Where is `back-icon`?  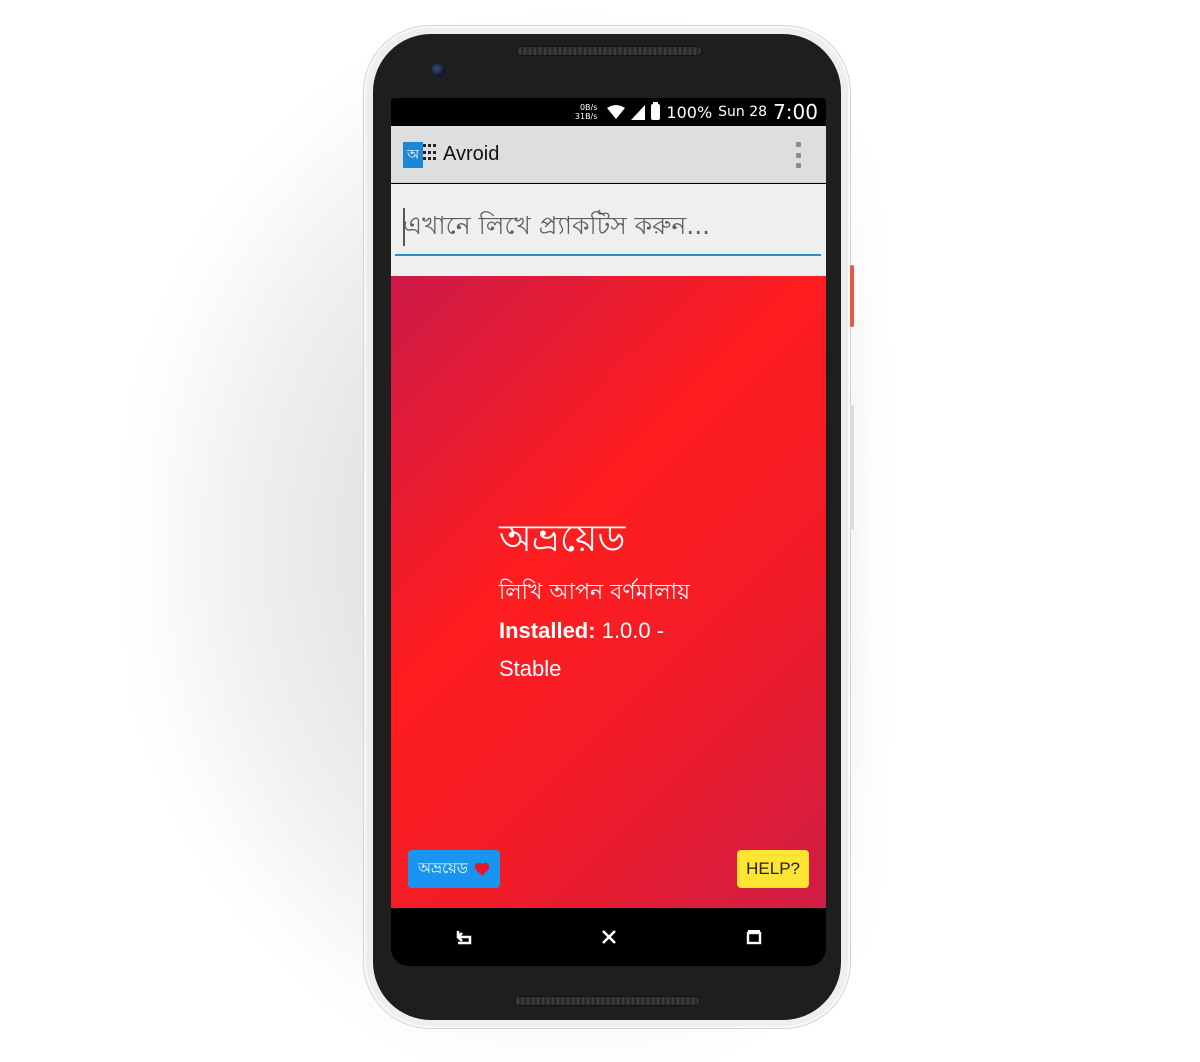 back-icon is located at coordinates (464, 937).